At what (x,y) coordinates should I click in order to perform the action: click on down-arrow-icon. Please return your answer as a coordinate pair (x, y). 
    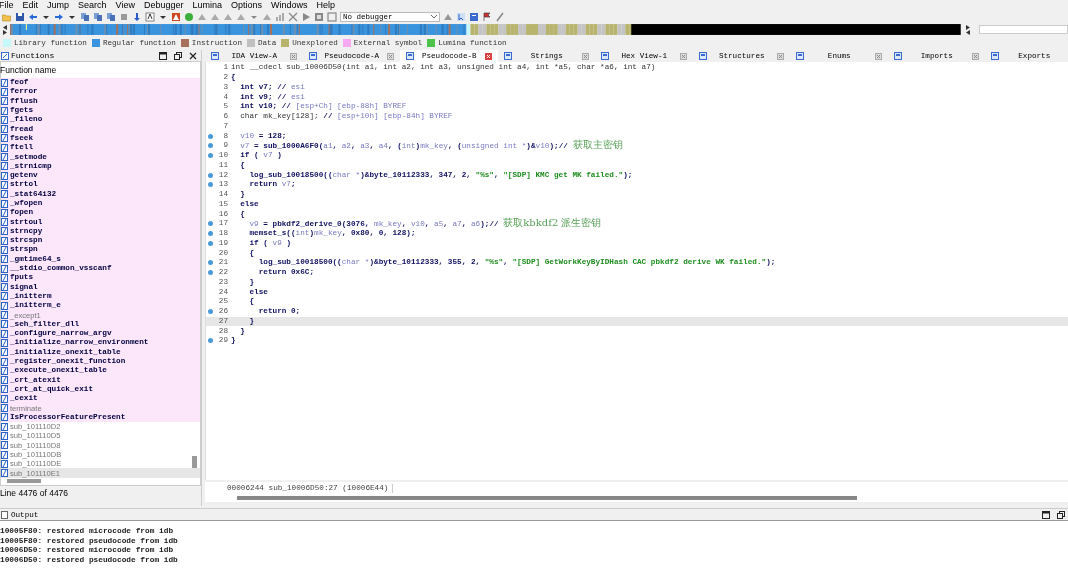
    Looking at the image, I should click on (137, 17).